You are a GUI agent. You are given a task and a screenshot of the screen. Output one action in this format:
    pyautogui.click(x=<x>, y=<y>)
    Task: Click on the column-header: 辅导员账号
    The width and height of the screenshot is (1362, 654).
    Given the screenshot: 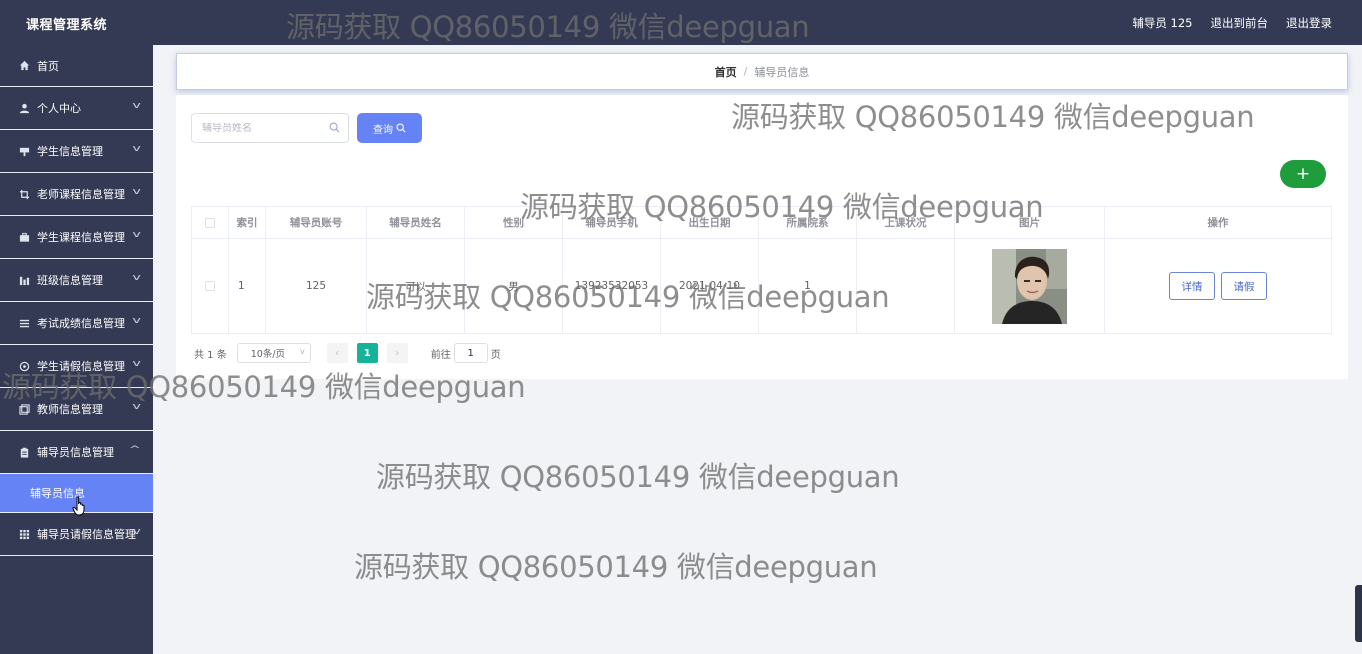 What is the action you would take?
    pyautogui.click(x=316, y=222)
    